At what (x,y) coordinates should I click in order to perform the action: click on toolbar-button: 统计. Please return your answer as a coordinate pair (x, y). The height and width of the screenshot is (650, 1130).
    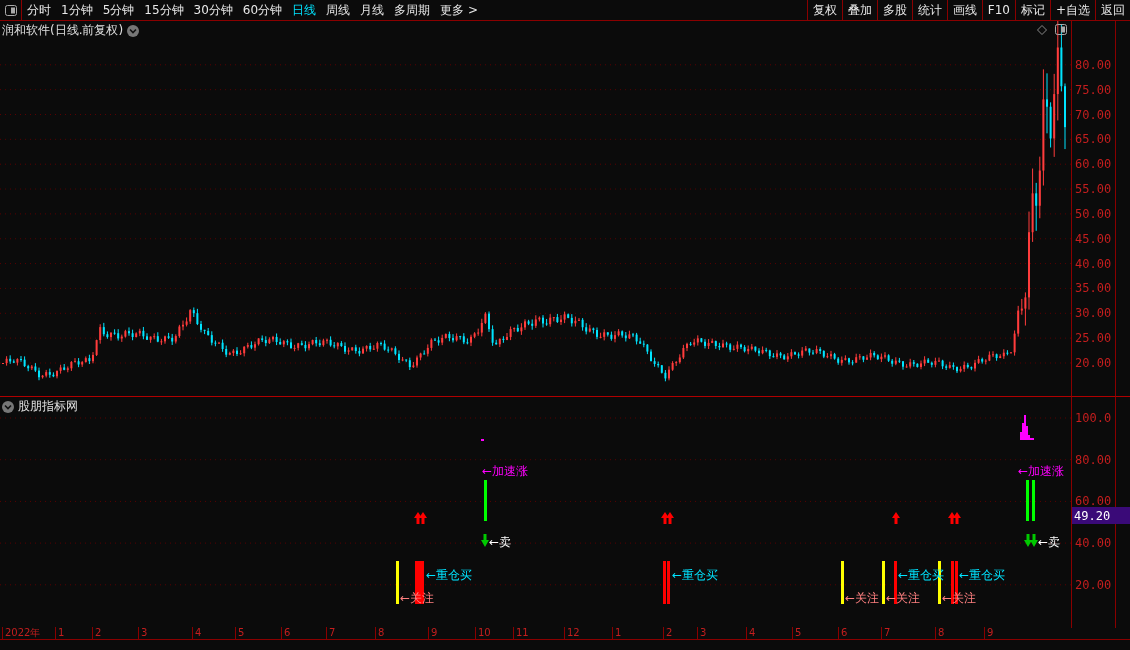
    Looking at the image, I should click on (929, 10).